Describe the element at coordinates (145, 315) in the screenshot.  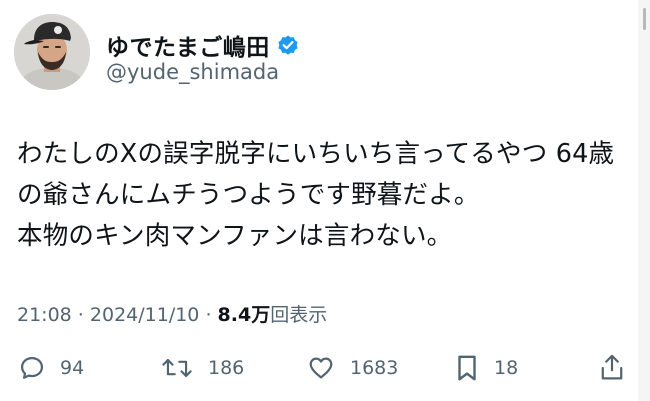
I see `tweet-date: 2024/11/10` at that location.